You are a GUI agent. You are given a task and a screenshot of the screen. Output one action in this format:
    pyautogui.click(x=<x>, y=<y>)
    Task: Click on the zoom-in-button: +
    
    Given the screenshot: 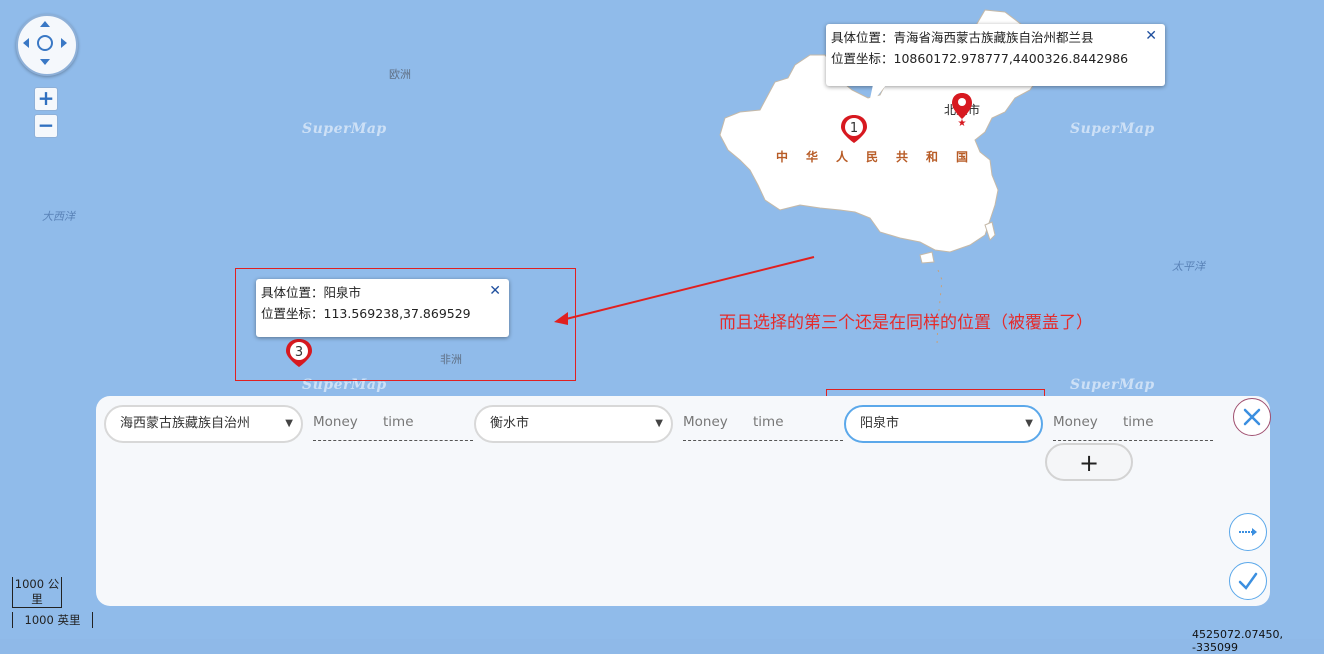 What is the action you would take?
    pyautogui.click(x=46, y=99)
    